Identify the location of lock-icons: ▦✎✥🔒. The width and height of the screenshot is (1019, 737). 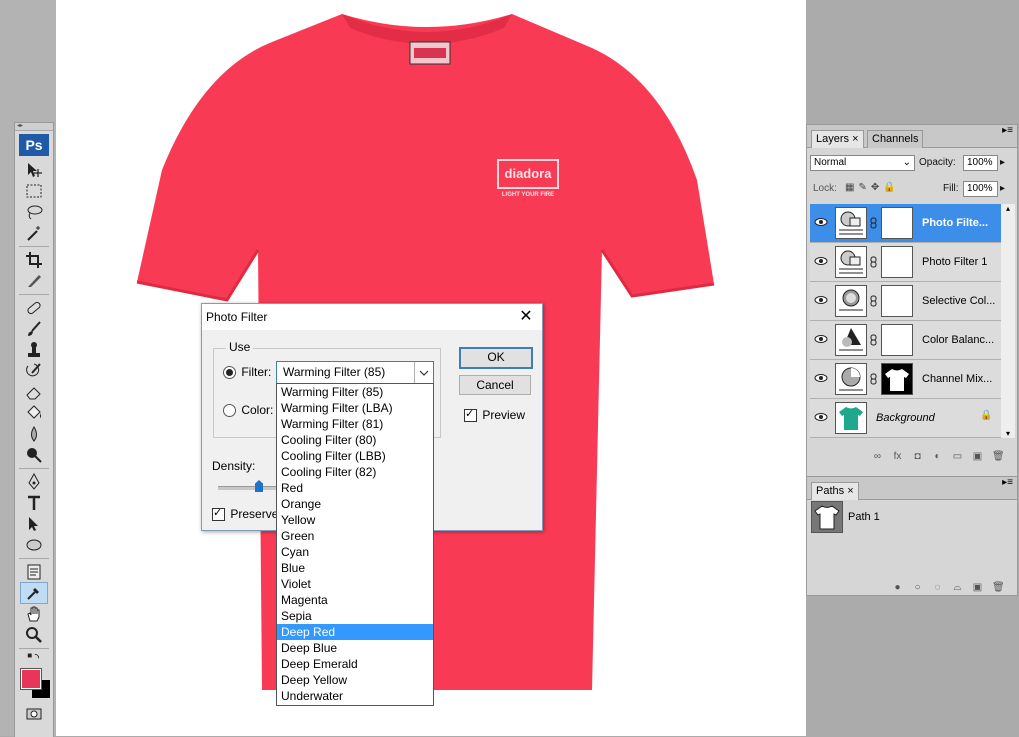
(872, 187).